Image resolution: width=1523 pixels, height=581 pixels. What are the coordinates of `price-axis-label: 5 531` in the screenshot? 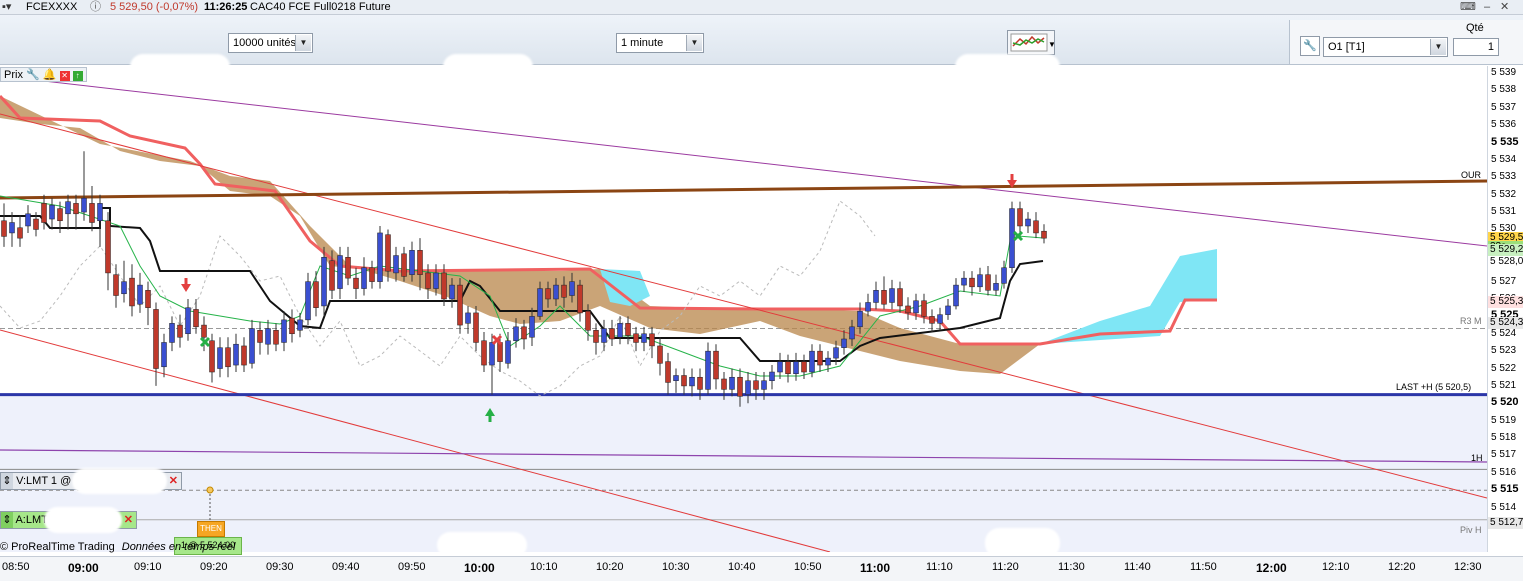 It's located at (1504, 212).